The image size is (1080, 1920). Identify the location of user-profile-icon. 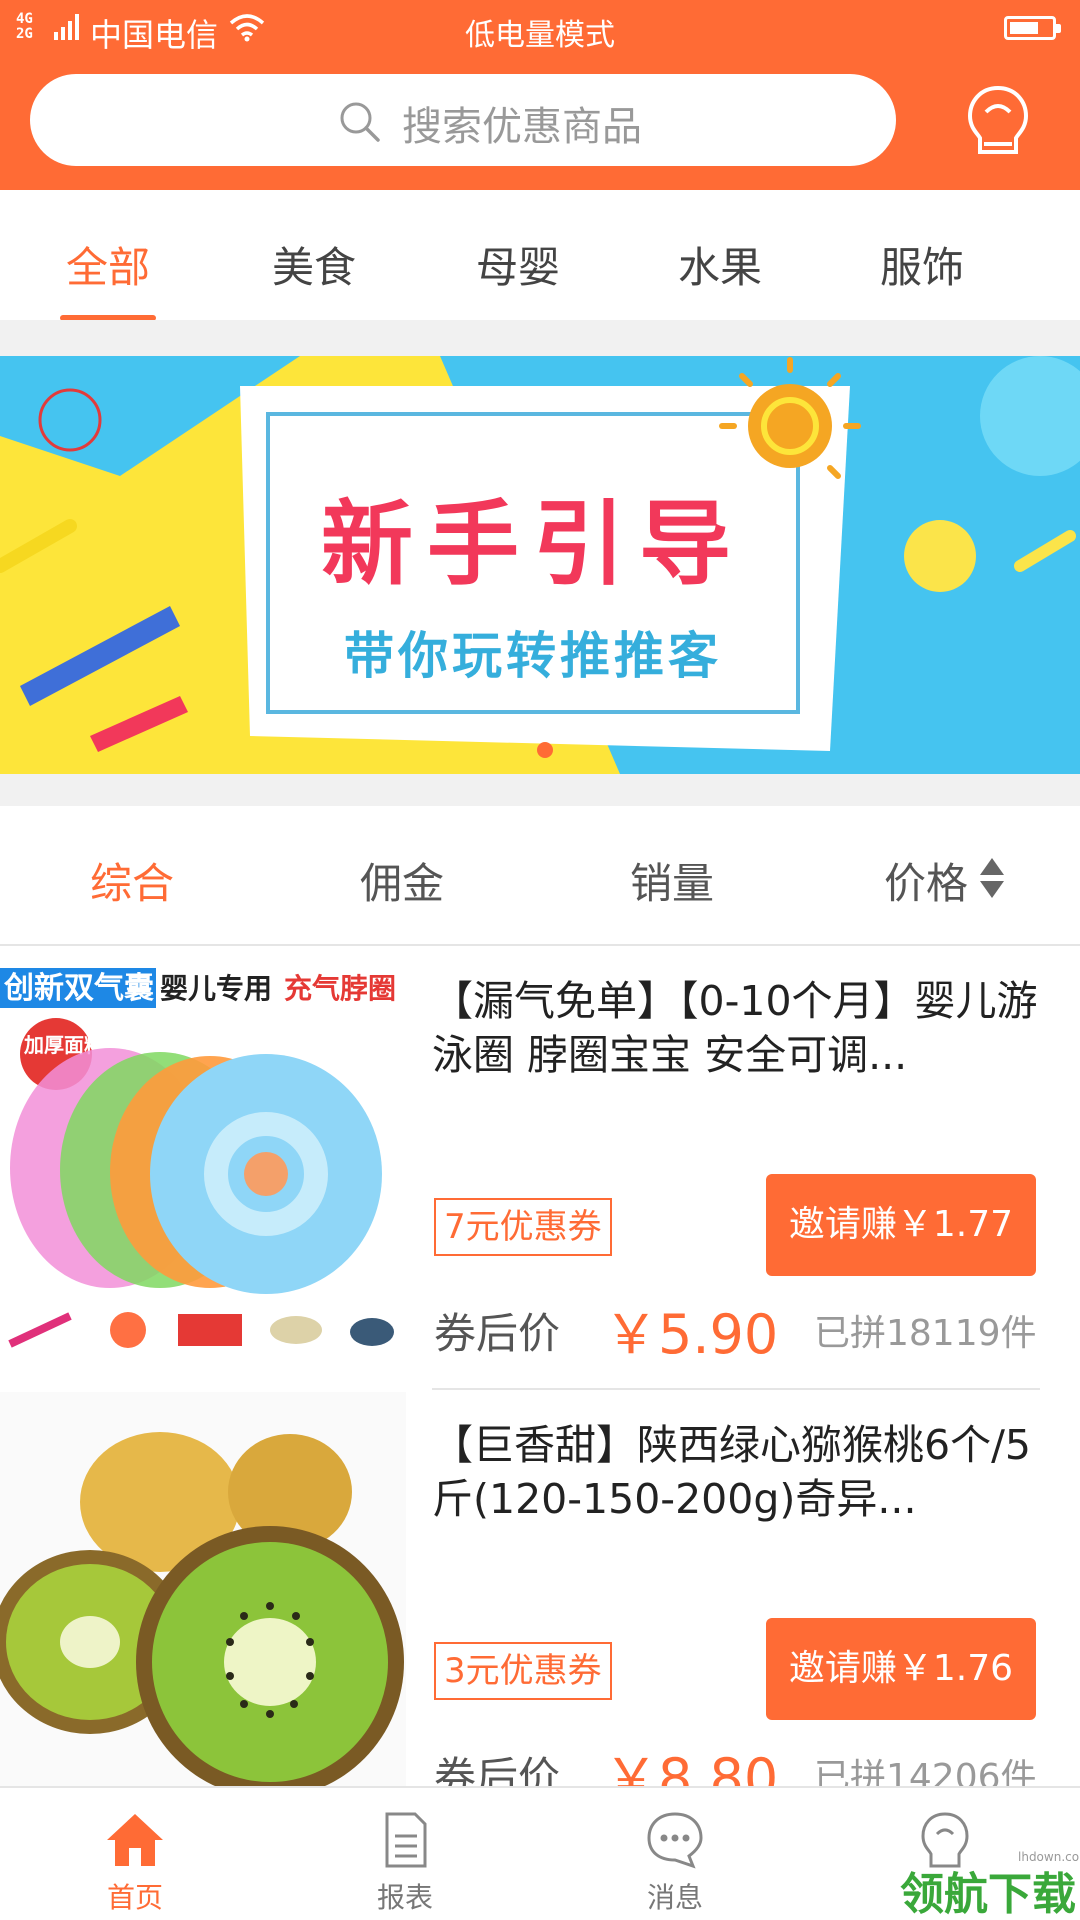
(998, 122).